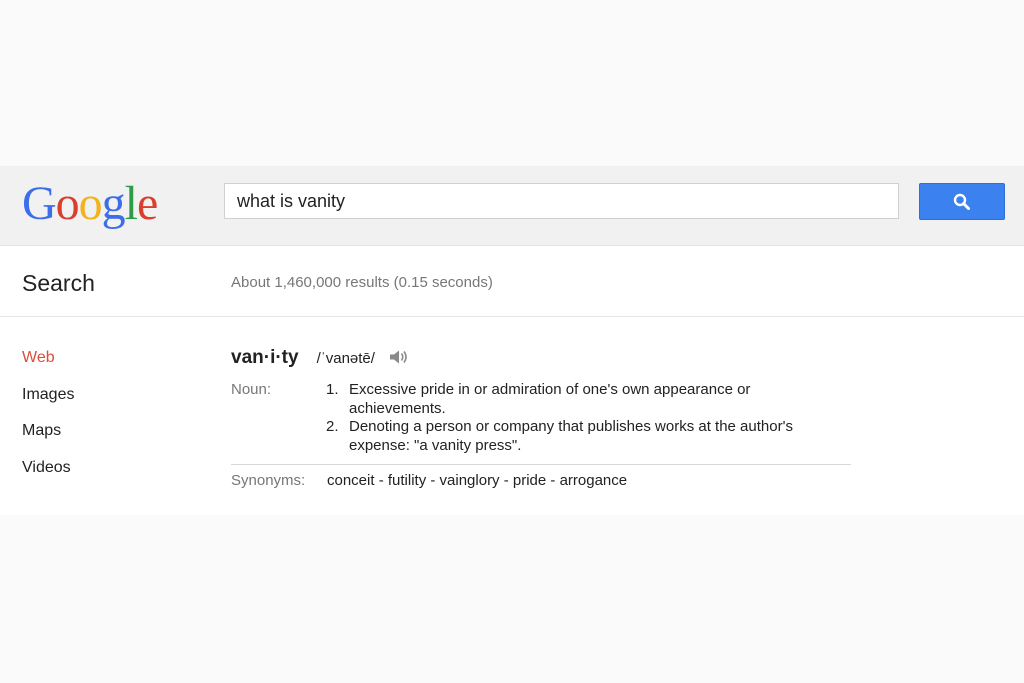  What do you see at coordinates (48, 365) in the screenshot?
I see `nav-item-web: Web` at bounding box center [48, 365].